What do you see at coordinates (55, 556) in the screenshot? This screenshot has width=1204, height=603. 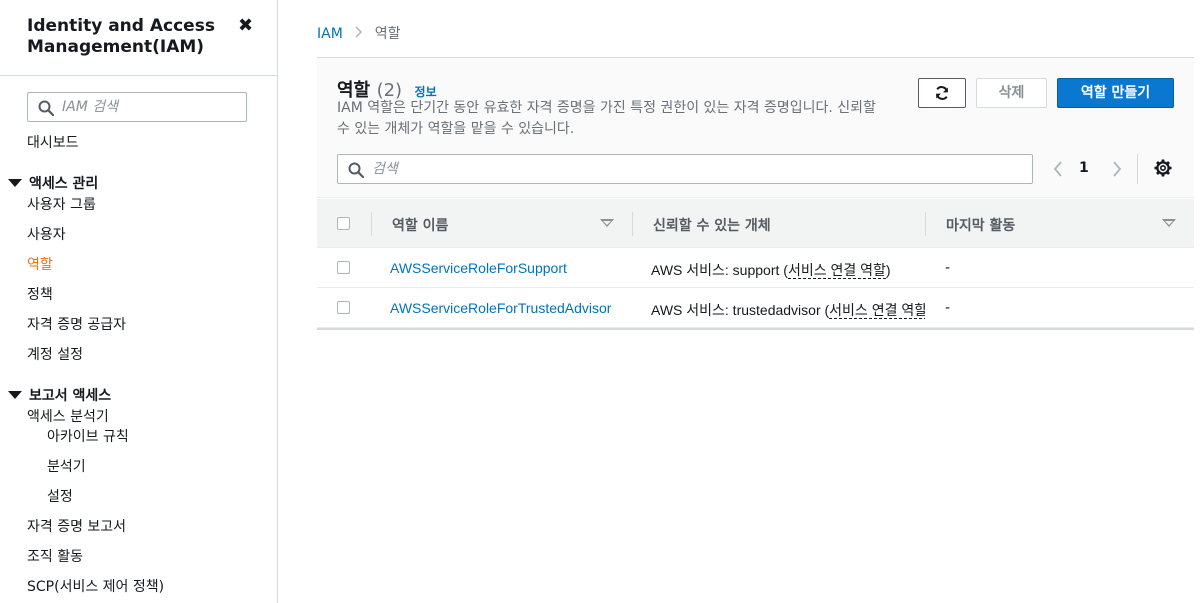 I see `sidebar-item-organization-activity: 조직 활동` at bounding box center [55, 556].